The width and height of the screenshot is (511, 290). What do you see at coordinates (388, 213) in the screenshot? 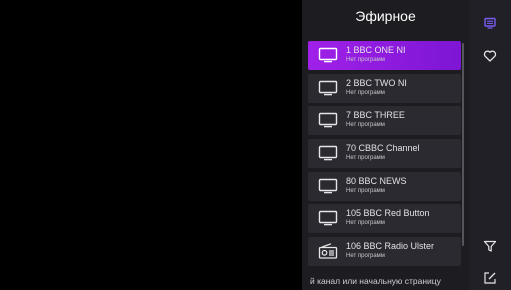
I see `channel-name: 105 BBC Red Button` at bounding box center [388, 213].